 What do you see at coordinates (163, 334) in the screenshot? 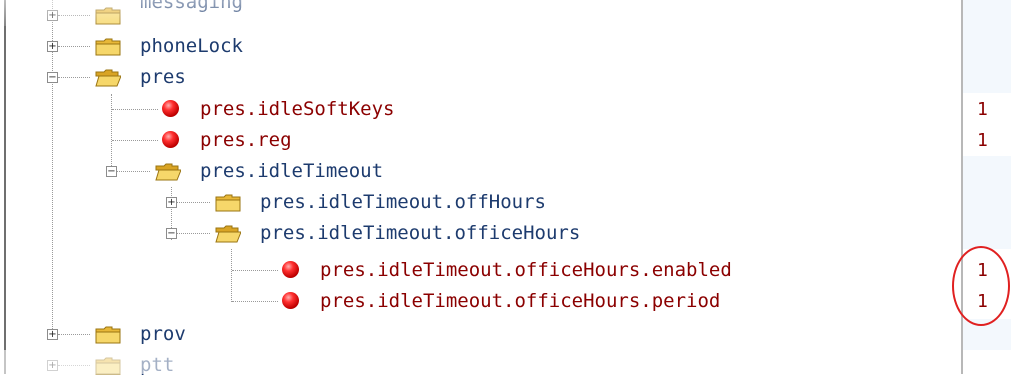
I see `tree-node-label: prov` at bounding box center [163, 334].